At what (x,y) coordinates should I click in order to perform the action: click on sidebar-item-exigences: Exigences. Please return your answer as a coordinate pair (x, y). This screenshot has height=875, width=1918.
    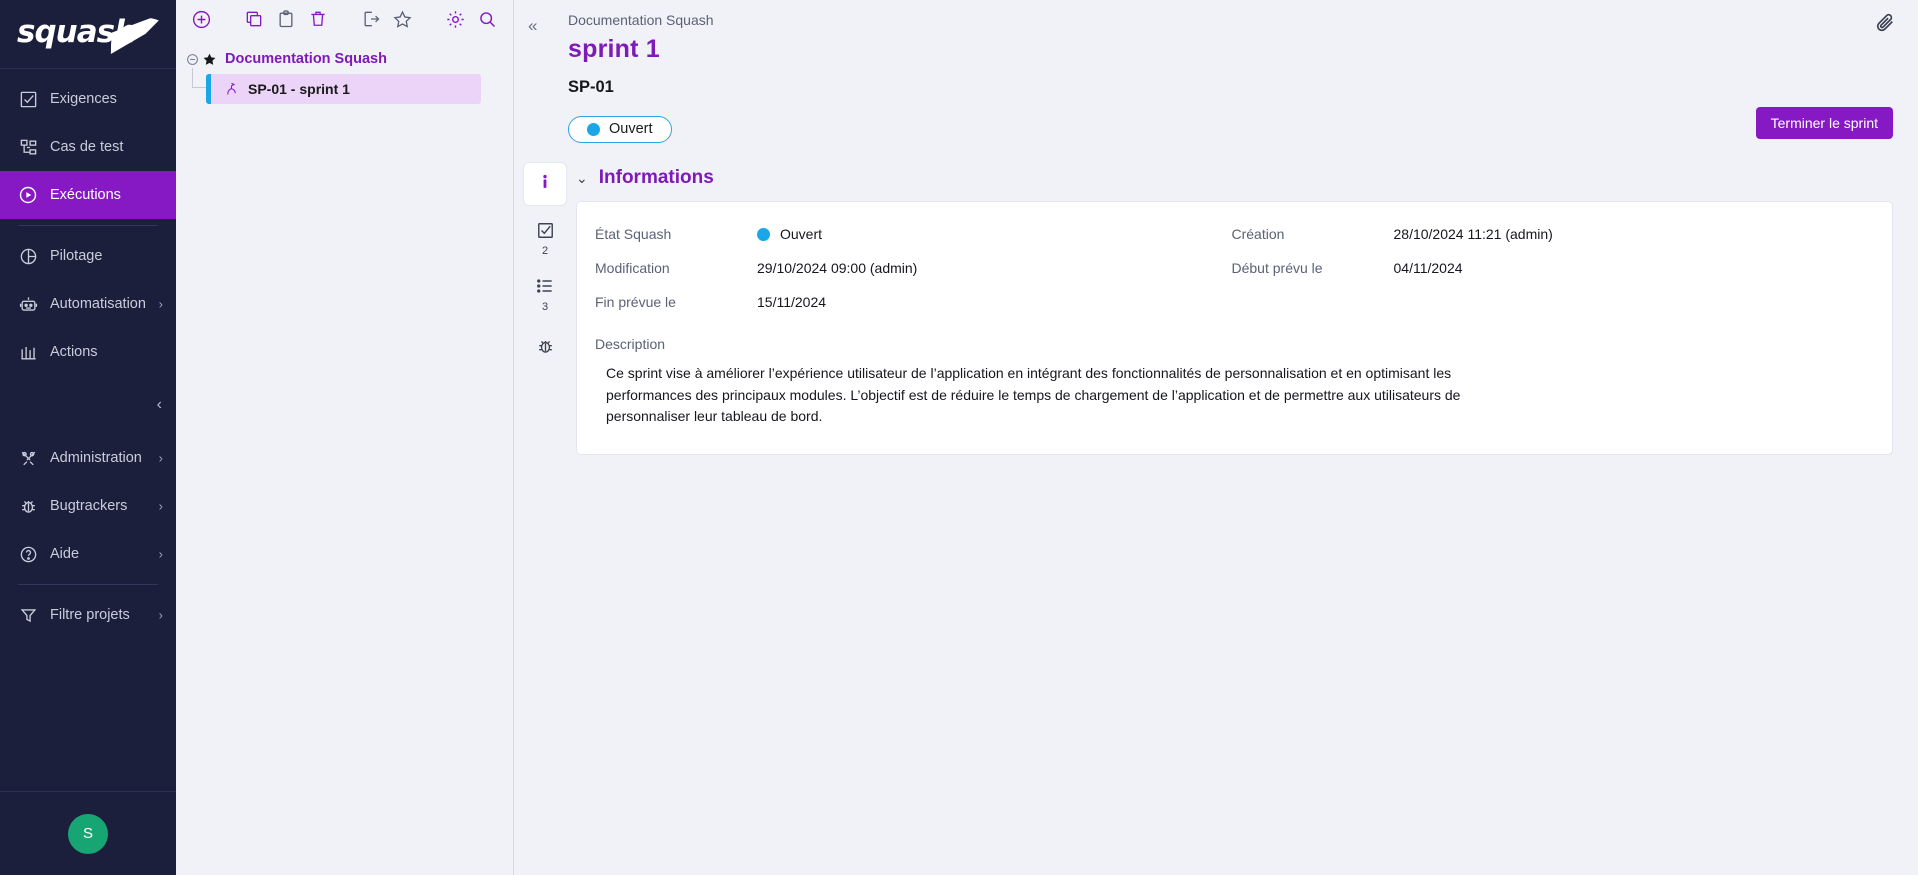
    Looking at the image, I should click on (88, 99).